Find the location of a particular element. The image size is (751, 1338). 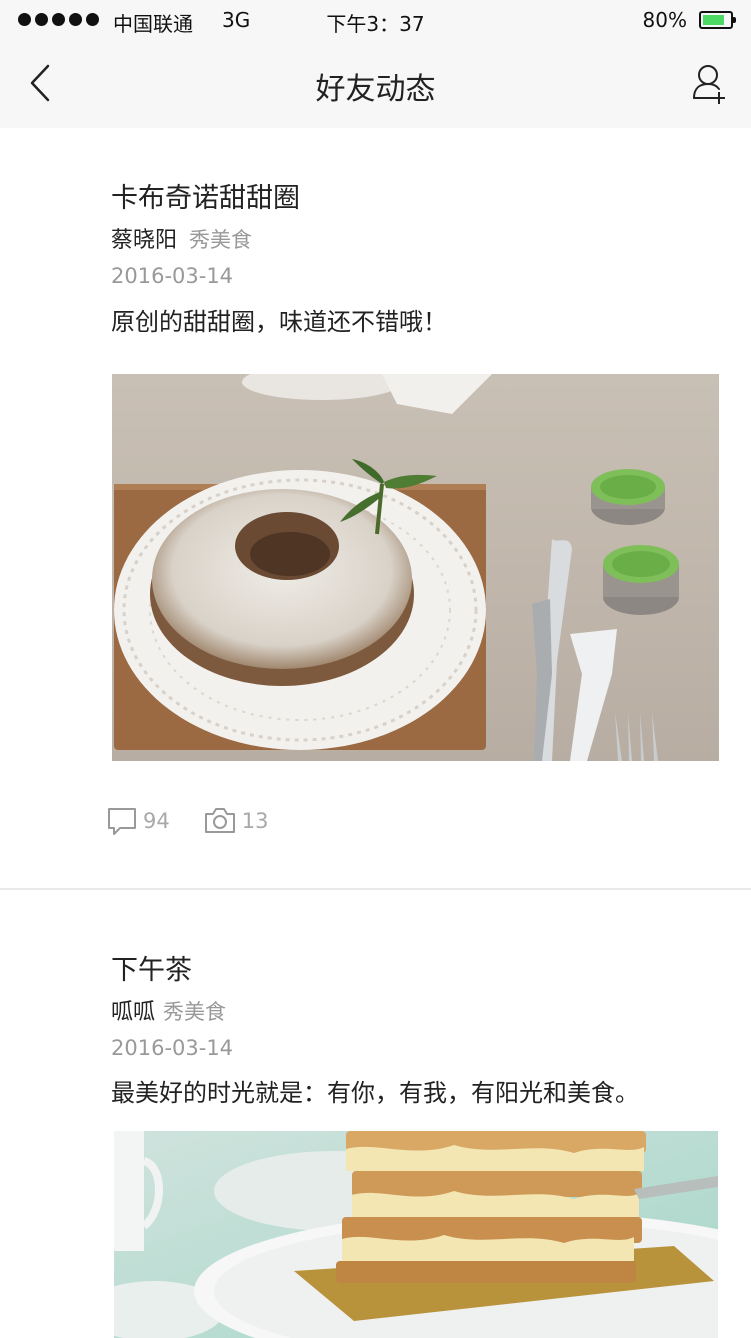

battery-level is located at coordinates (713, 20).